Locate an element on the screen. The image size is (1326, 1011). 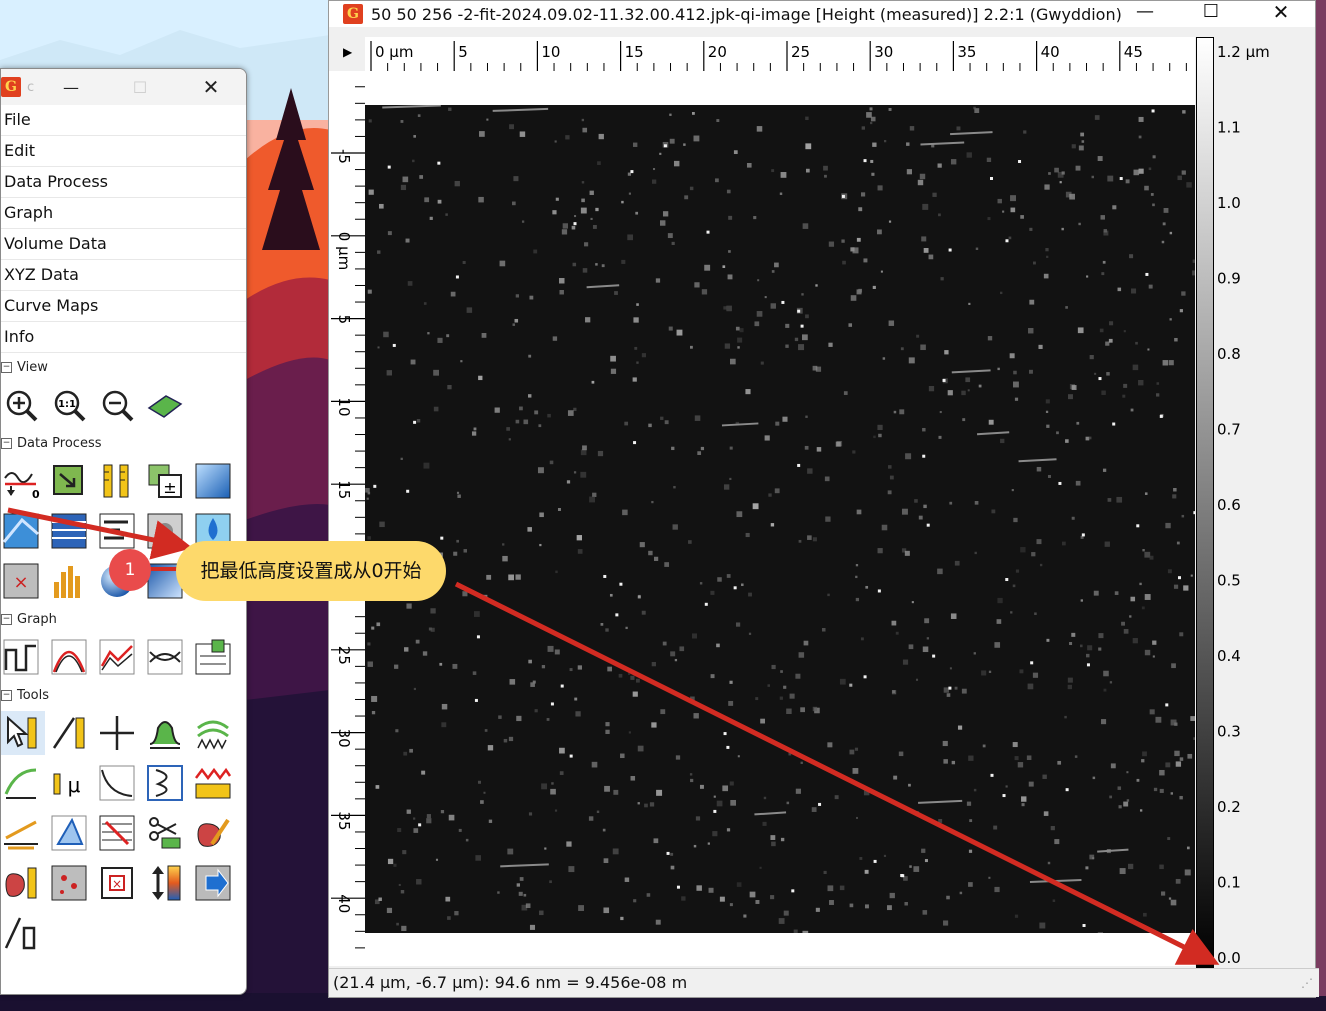
menu-volume-data: Volume Data is located at coordinates (123, 244).